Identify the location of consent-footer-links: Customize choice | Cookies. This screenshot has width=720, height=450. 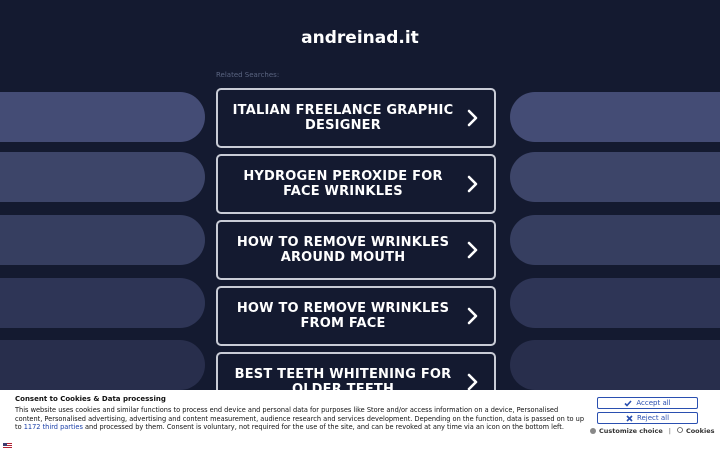
(652, 431).